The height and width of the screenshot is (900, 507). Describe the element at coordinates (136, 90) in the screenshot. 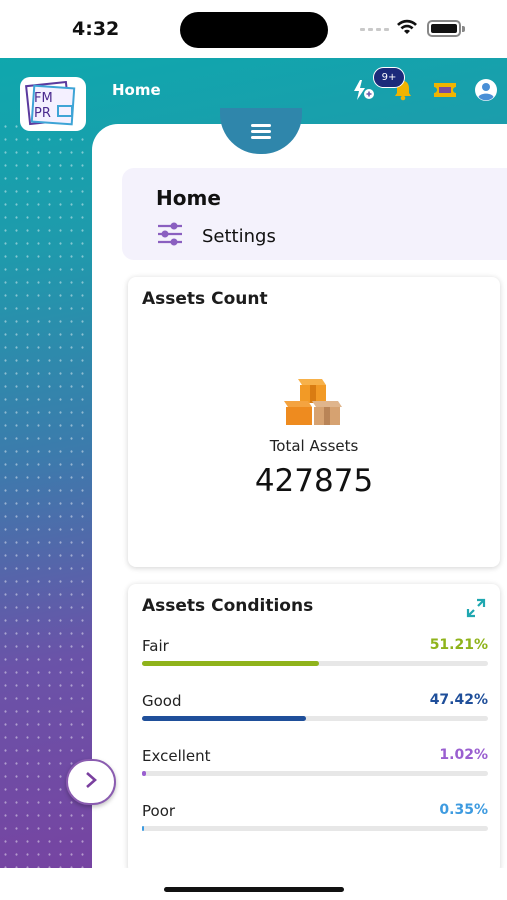

I see `header-title: Home` at that location.